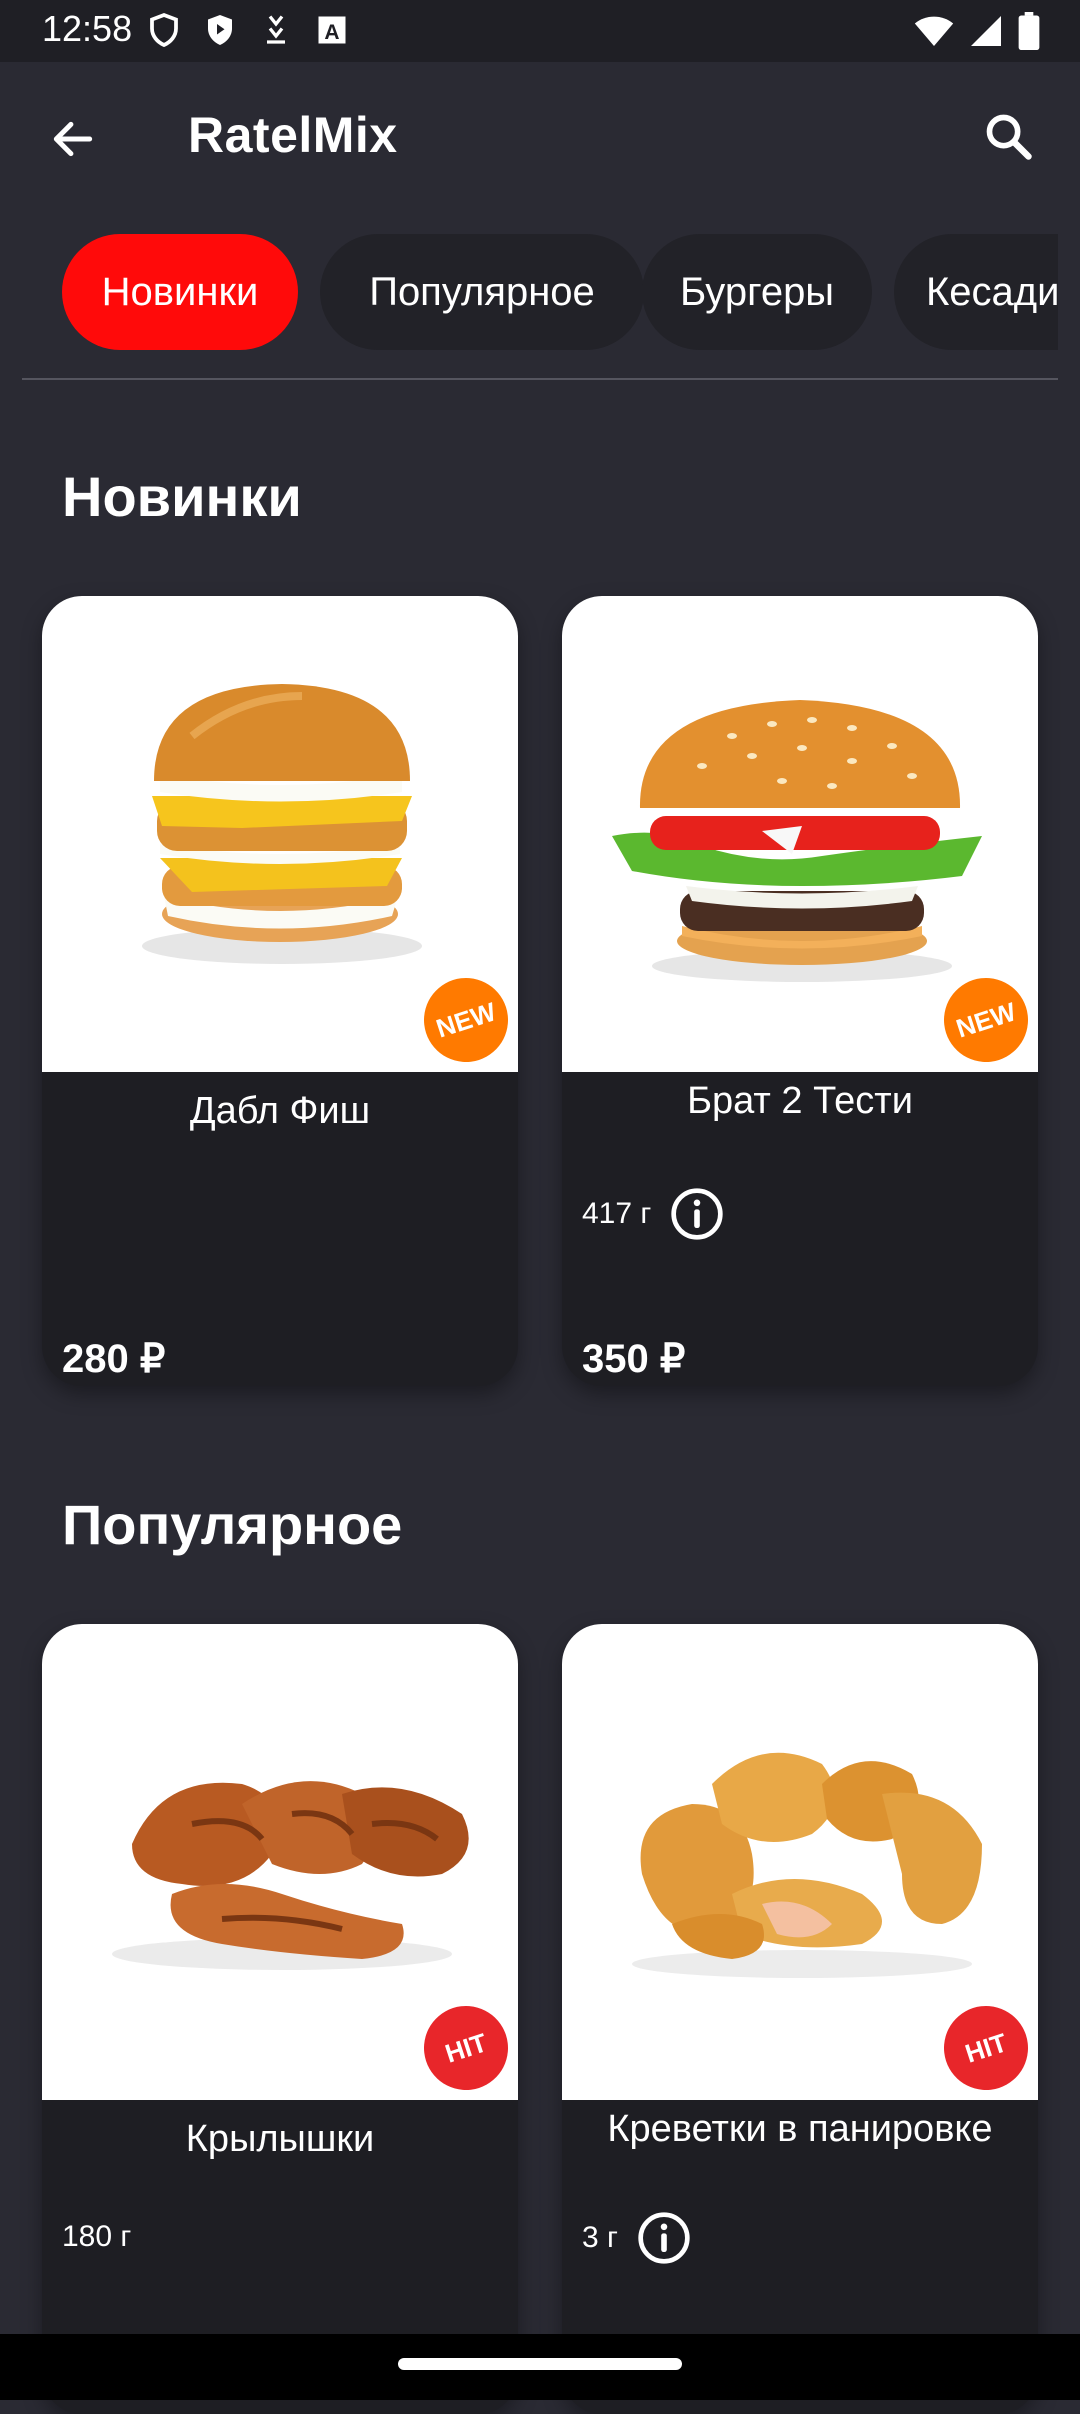 The height and width of the screenshot is (2414, 1080). Describe the element at coordinates (164, 30) in the screenshot. I see `shield-icon` at that location.